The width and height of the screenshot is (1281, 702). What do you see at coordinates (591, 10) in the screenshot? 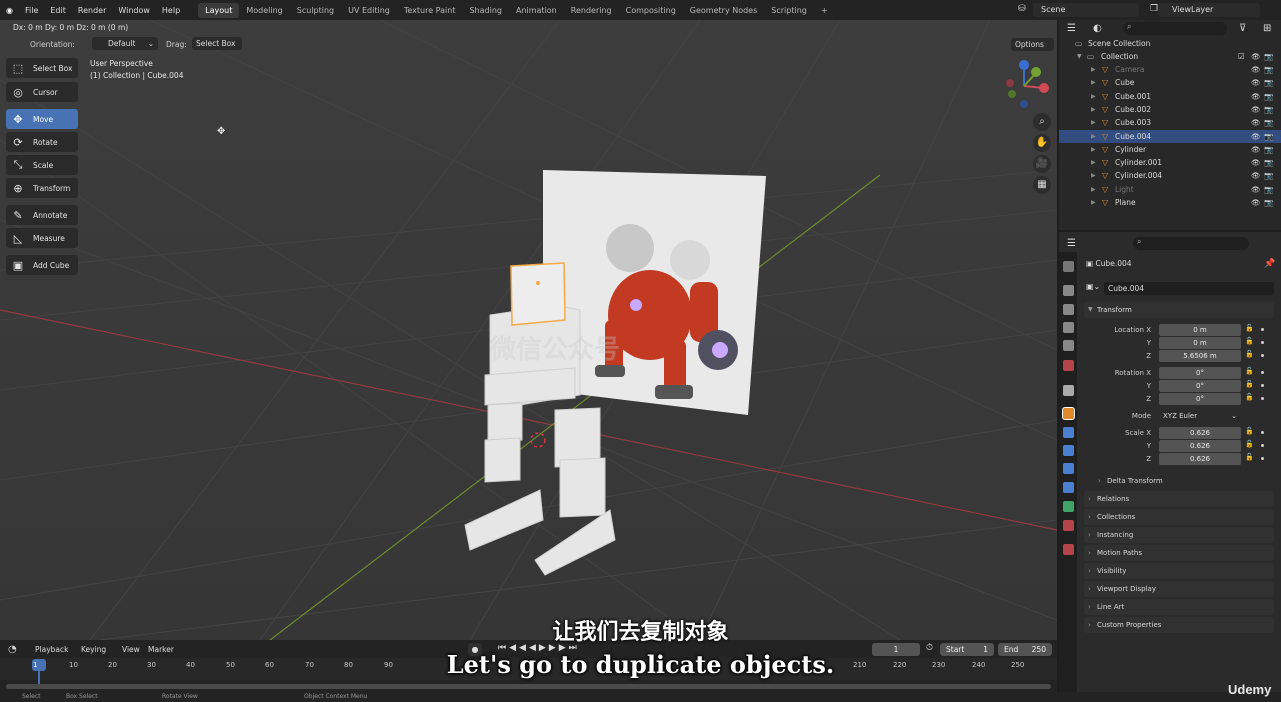
I see `tab-rendering: Rendering` at bounding box center [591, 10].